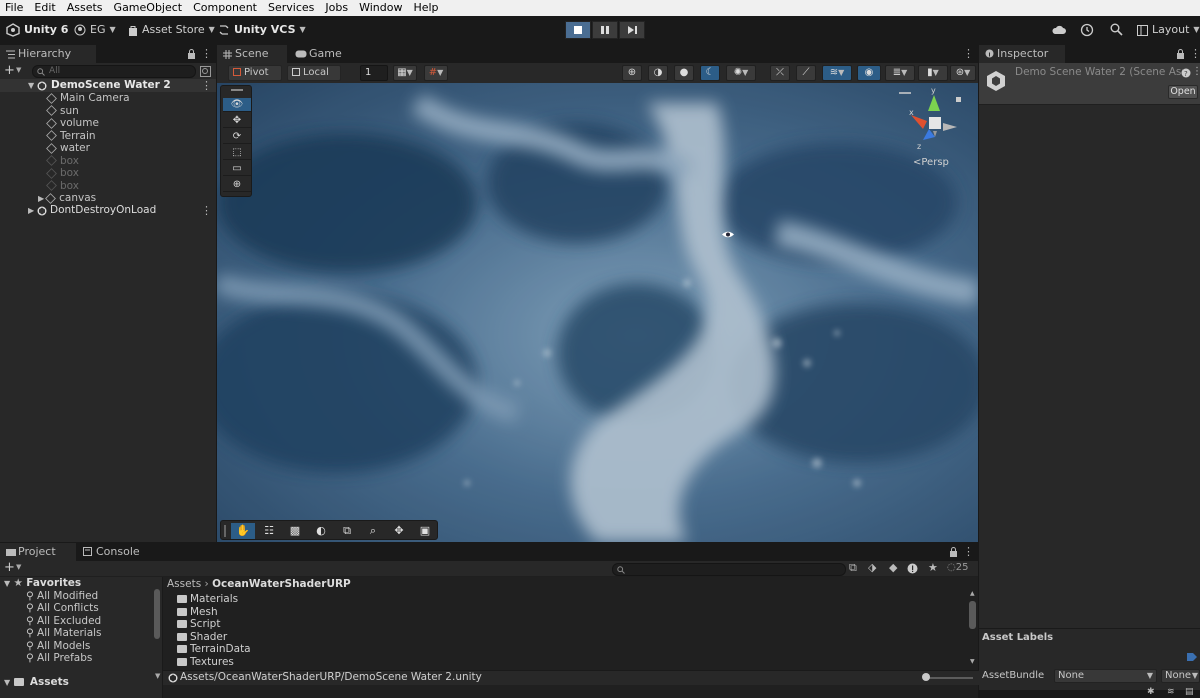 The height and width of the screenshot is (698, 1200). I want to click on rotate-tool-button: ⟳, so click(237, 137).